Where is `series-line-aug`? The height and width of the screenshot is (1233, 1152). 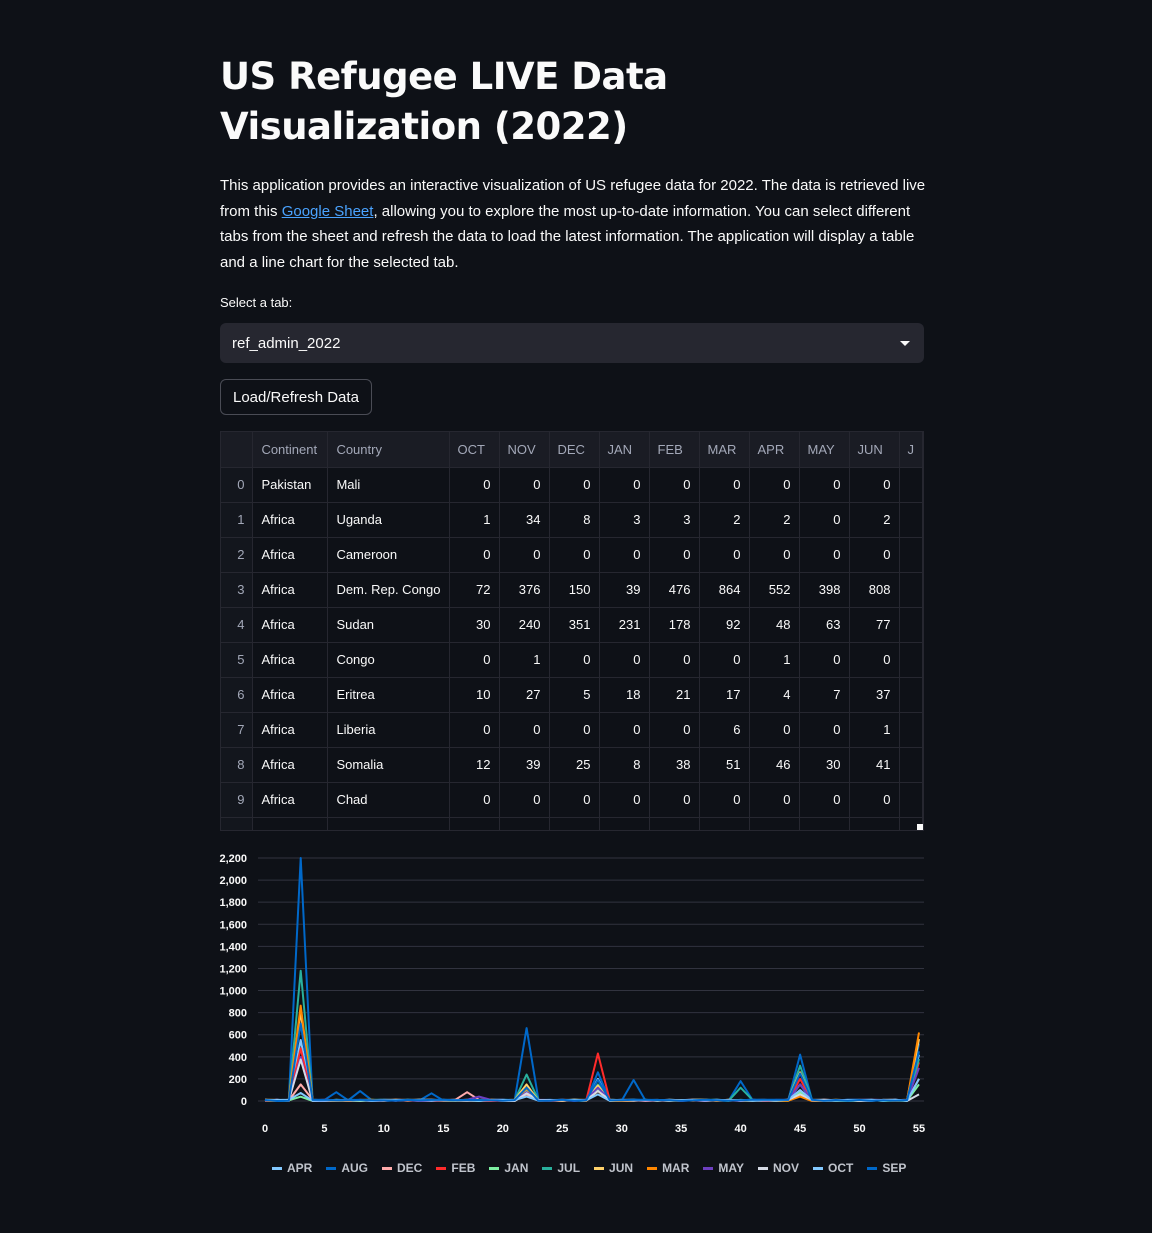
series-line-aug is located at coordinates (592, 979).